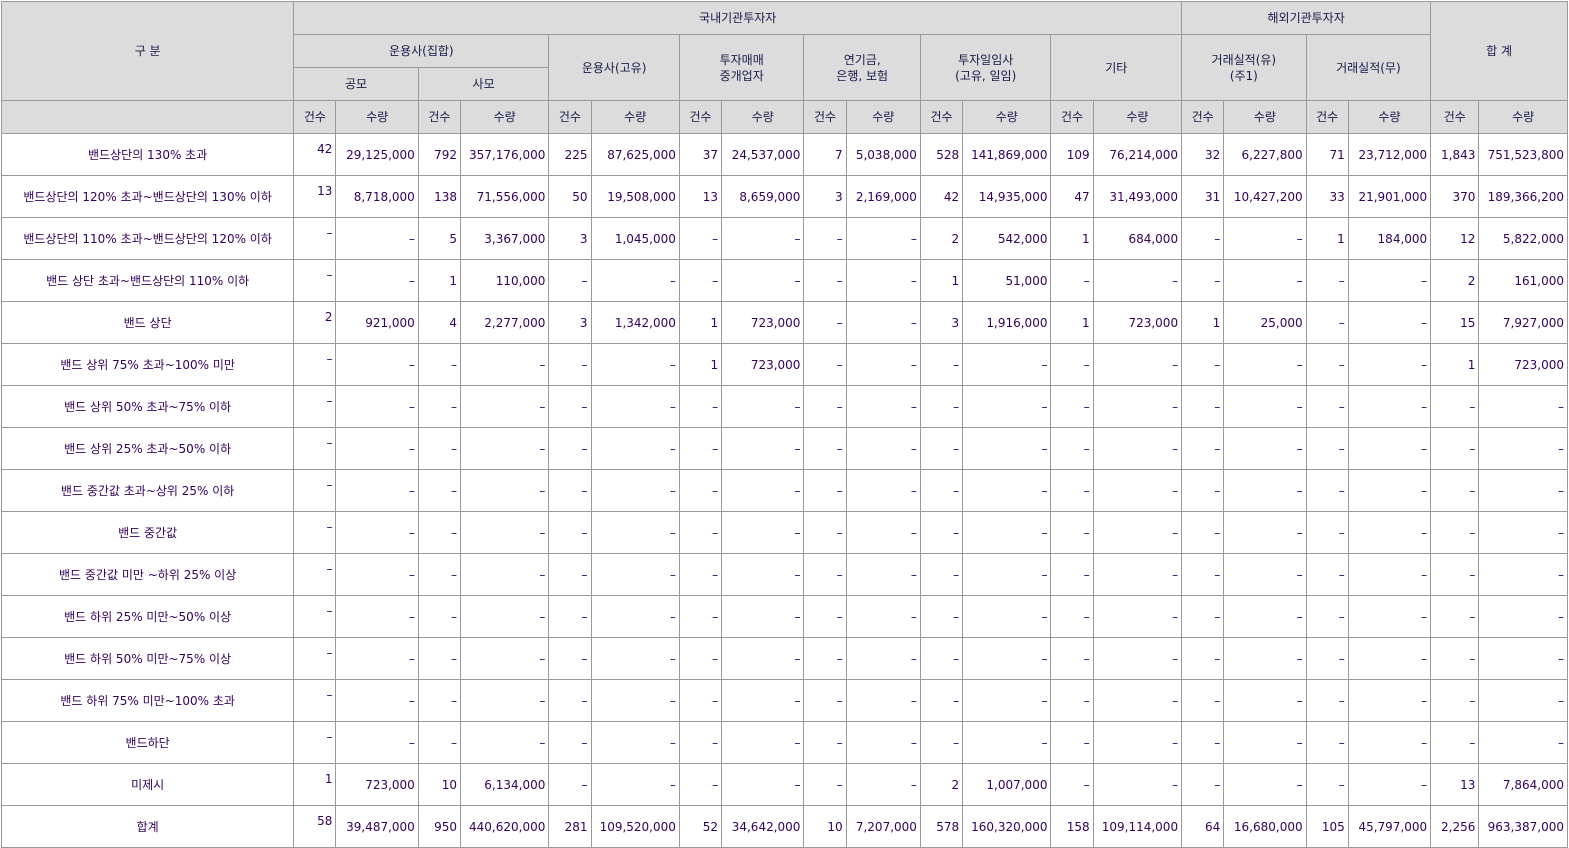 This screenshot has height=848, width=1569. Describe the element at coordinates (377, 322) in the screenshot. I see `cell-quantity: 921,000` at that location.